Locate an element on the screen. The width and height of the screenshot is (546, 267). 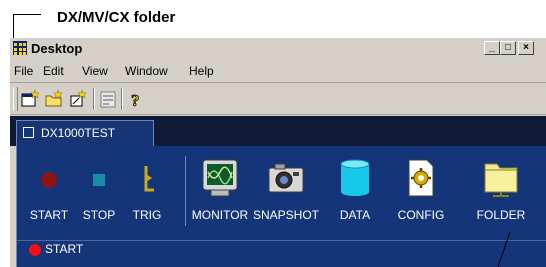
minimize-button: _ is located at coordinates (492, 48).